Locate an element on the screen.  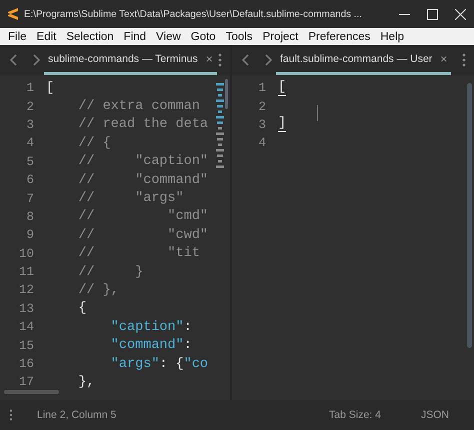
menu-item: View is located at coordinates (168, 36).